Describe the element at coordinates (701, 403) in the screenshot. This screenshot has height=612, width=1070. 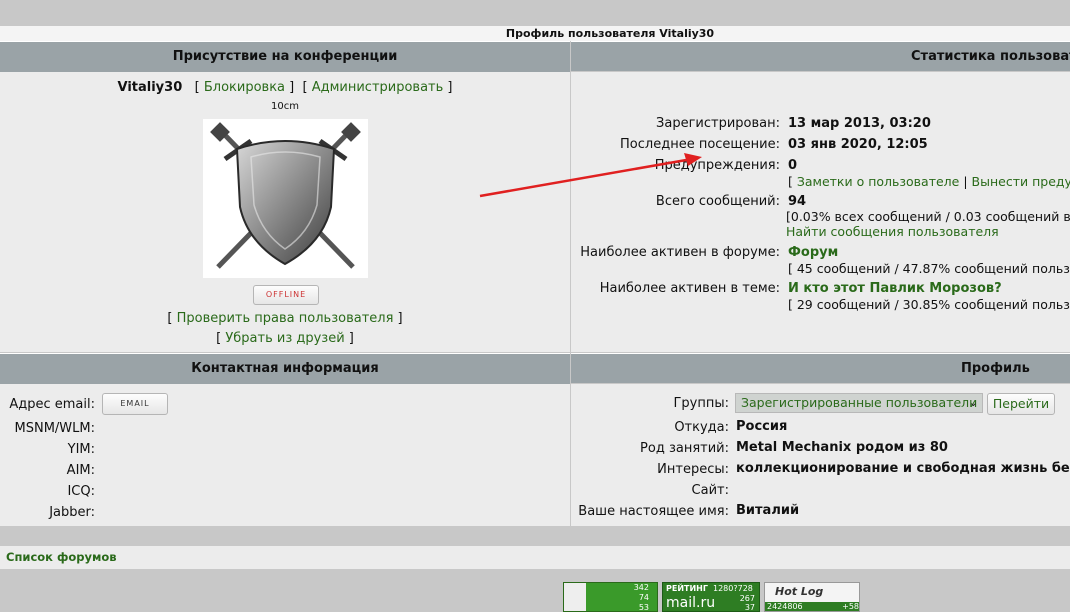
I see `groups-label: Группы:` at that location.